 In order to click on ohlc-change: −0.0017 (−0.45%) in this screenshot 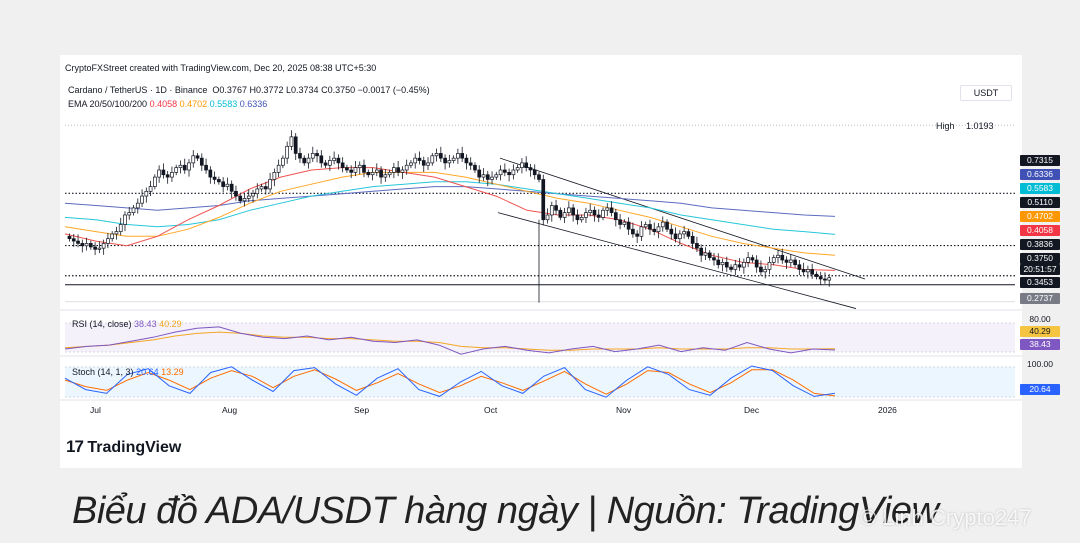, I will do `click(393, 90)`.